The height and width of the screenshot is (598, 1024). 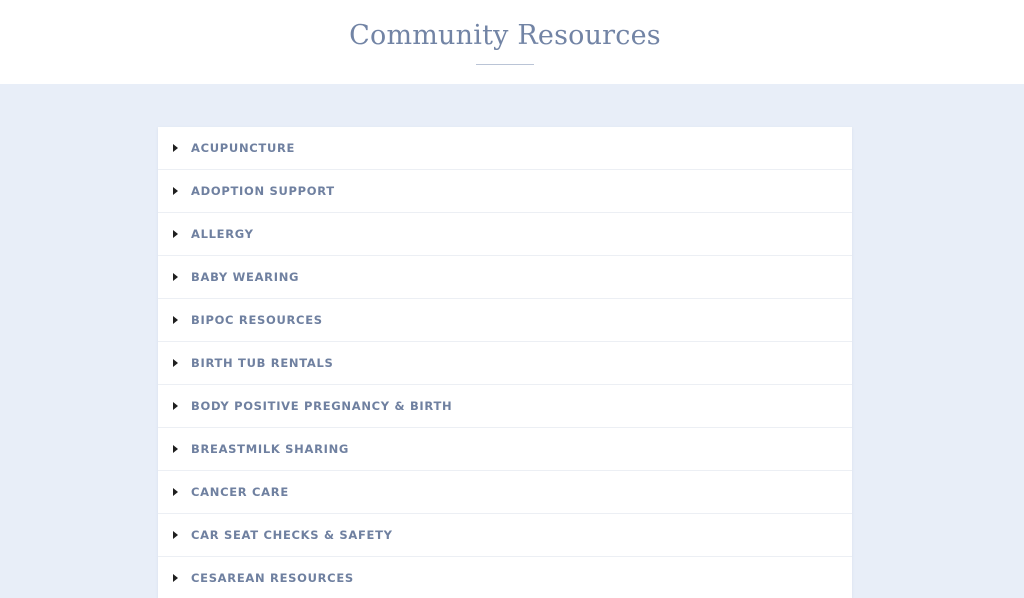 What do you see at coordinates (322, 406) in the screenshot?
I see `accordion-item-label: BODY POSITIVE PREGNANCY & BIRTH` at bounding box center [322, 406].